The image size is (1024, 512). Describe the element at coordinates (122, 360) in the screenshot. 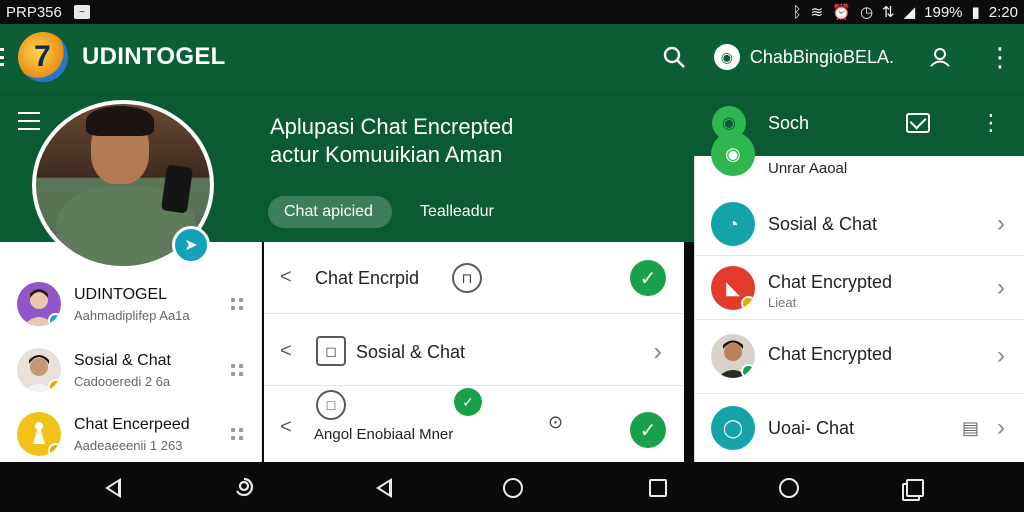

I see `contact-name: Sosial & Chat` at that location.